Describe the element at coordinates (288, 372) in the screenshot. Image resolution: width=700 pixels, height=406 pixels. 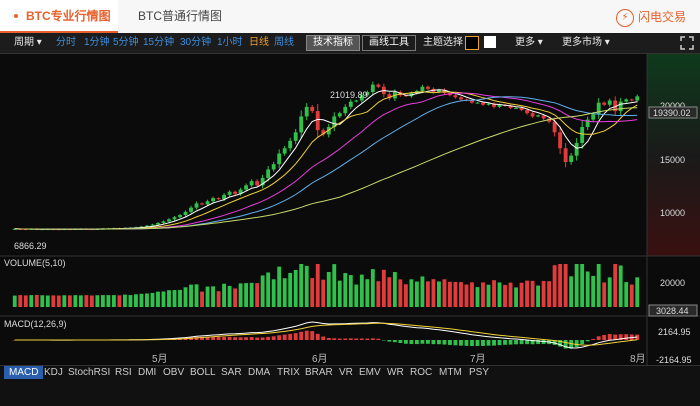
I see `indicator-tab: TRIX` at that location.